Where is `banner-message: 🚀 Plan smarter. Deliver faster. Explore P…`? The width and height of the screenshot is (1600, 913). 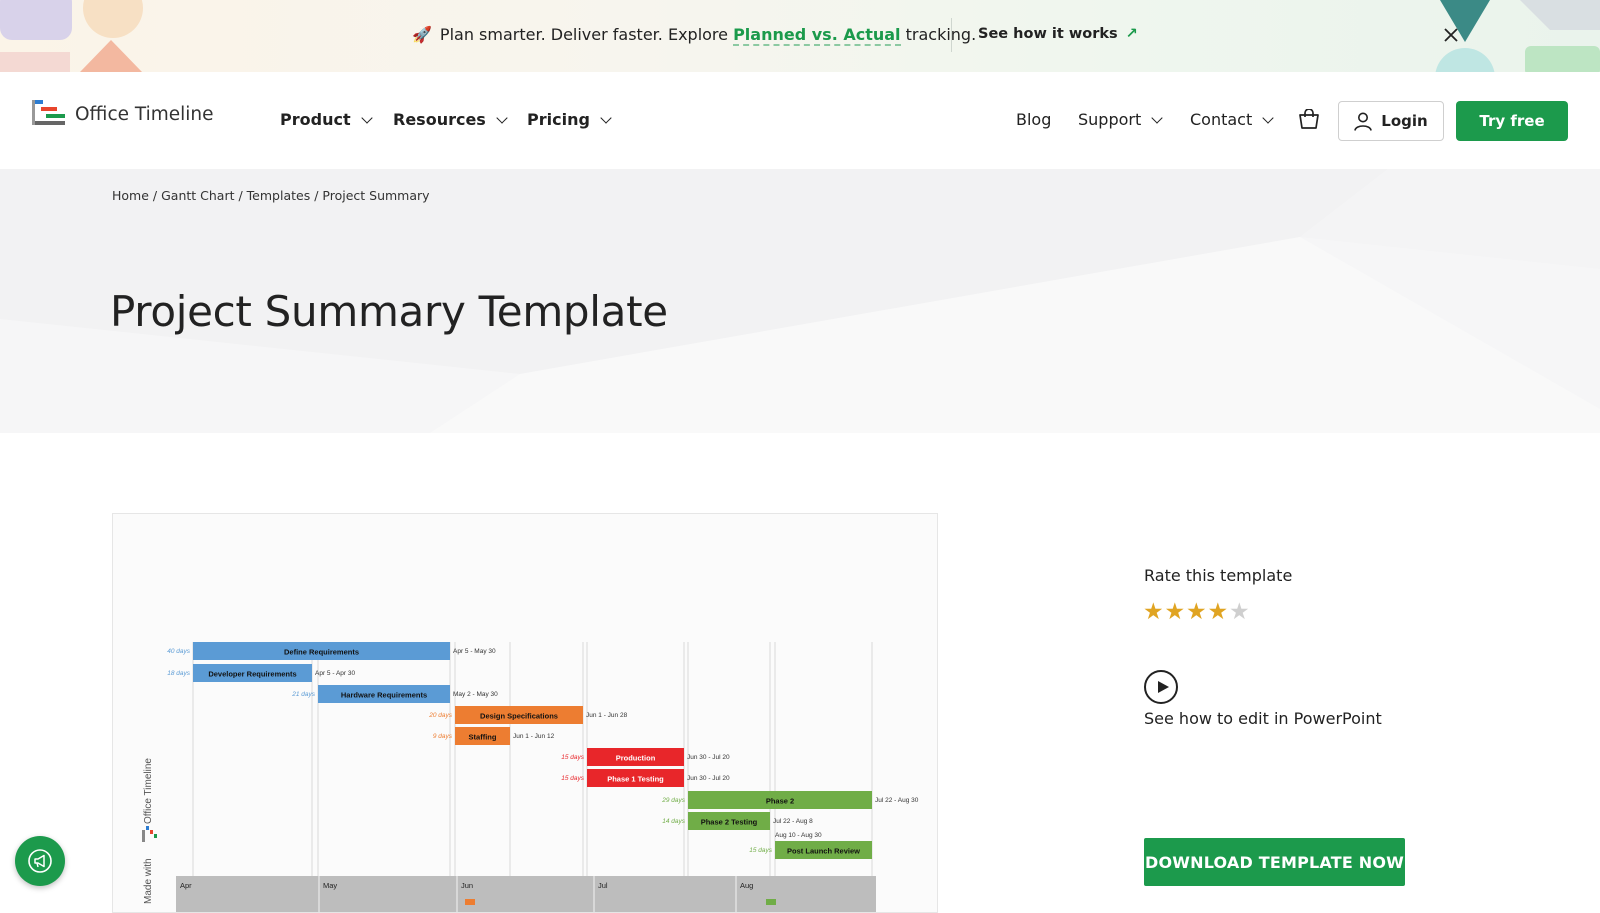 banner-message: 🚀 Plan smarter. Deliver faster. Explore P… is located at coordinates (694, 35).